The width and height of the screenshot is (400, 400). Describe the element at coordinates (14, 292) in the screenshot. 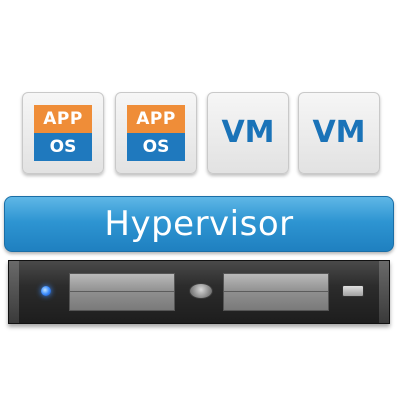

I see `server-left-ear` at that location.